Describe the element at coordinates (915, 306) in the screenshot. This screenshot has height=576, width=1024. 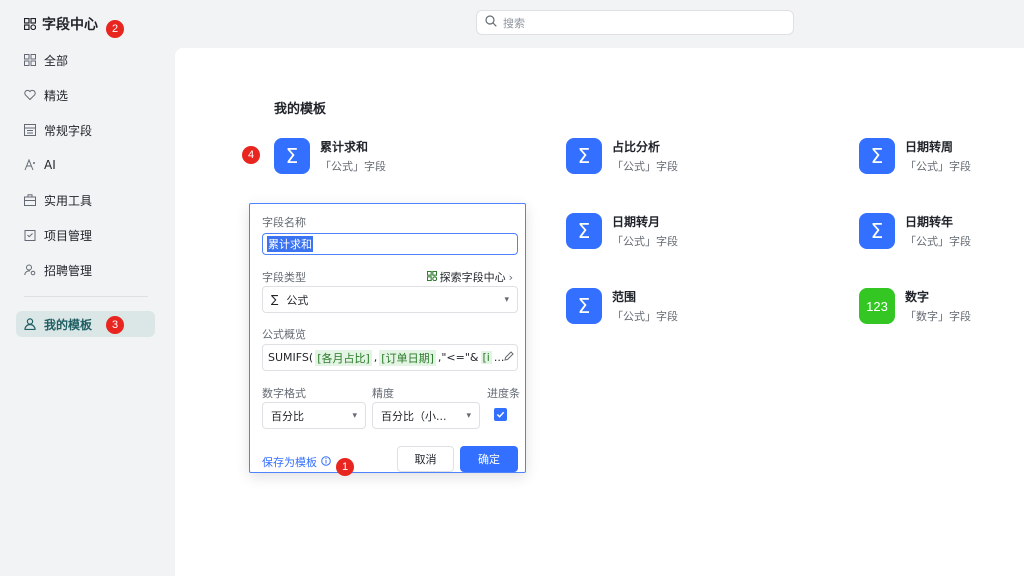
I see `template-card-number: 123 数字「数字」字段` at that location.